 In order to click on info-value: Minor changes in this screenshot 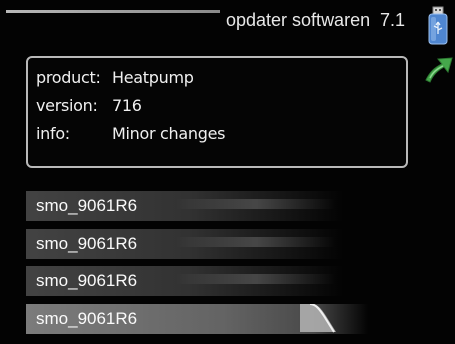, I will do `click(169, 133)`.